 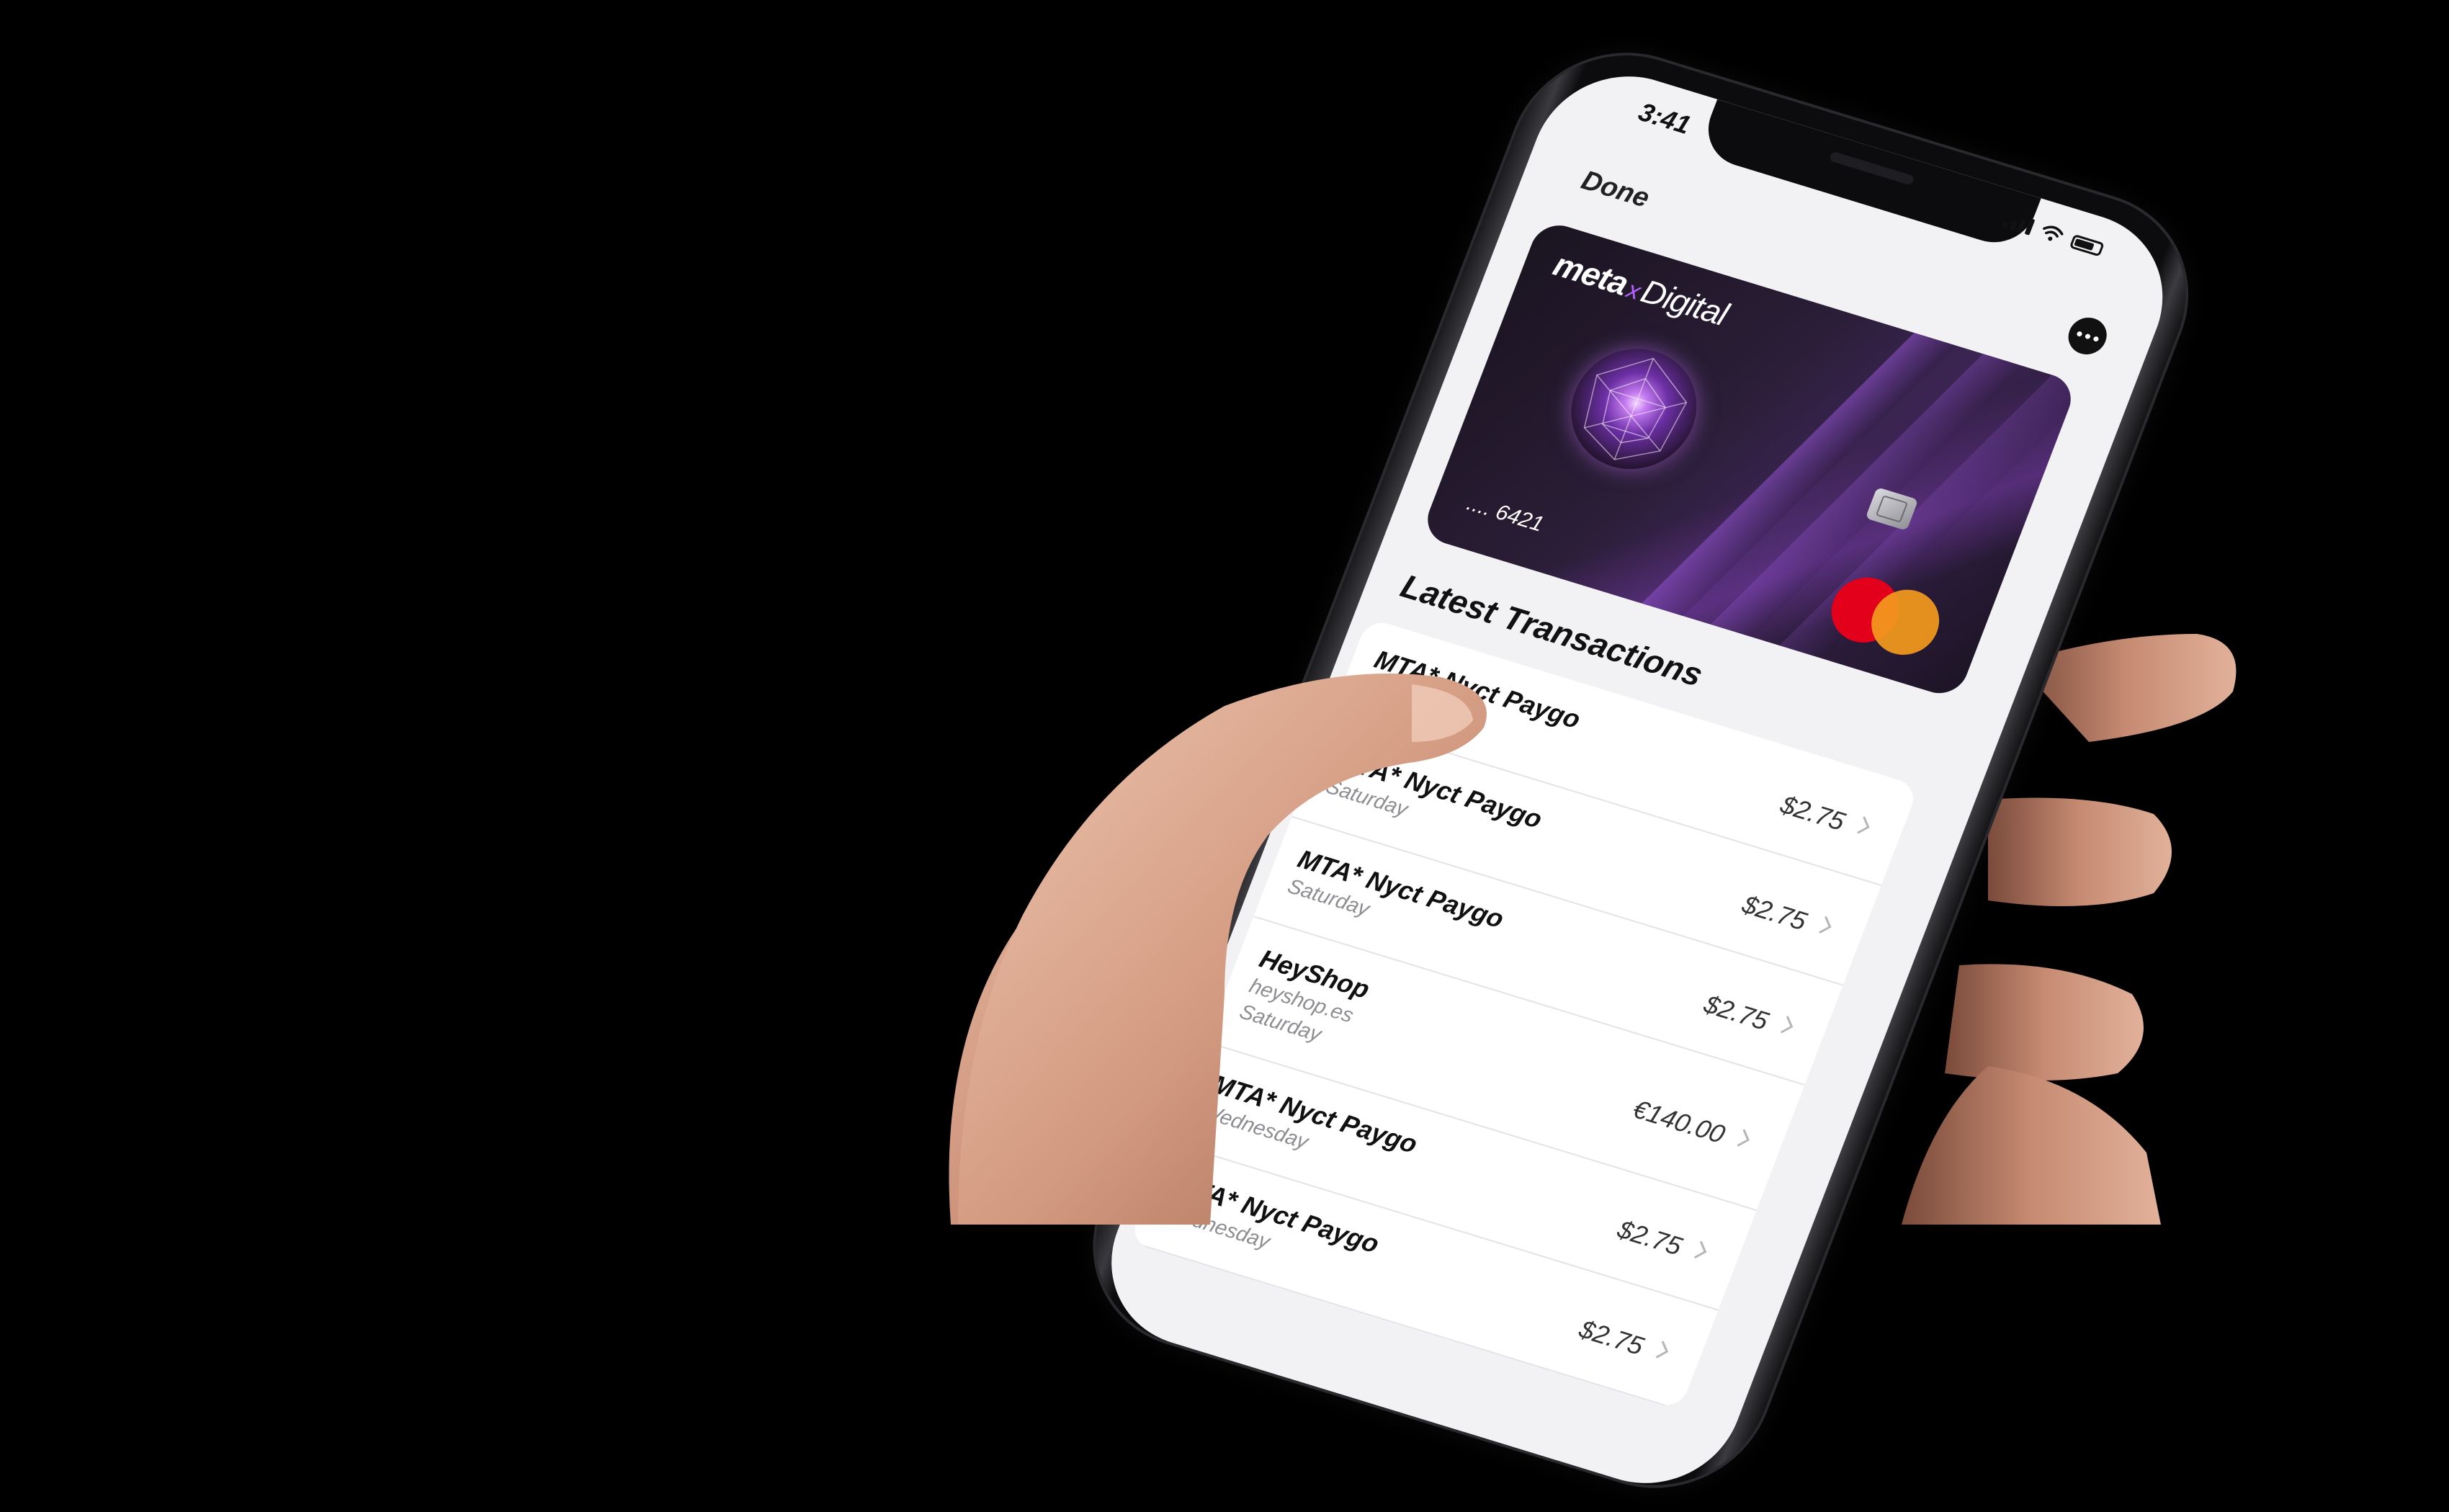 I want to click on card-orb-graphic, so click(x=1634, y=409).